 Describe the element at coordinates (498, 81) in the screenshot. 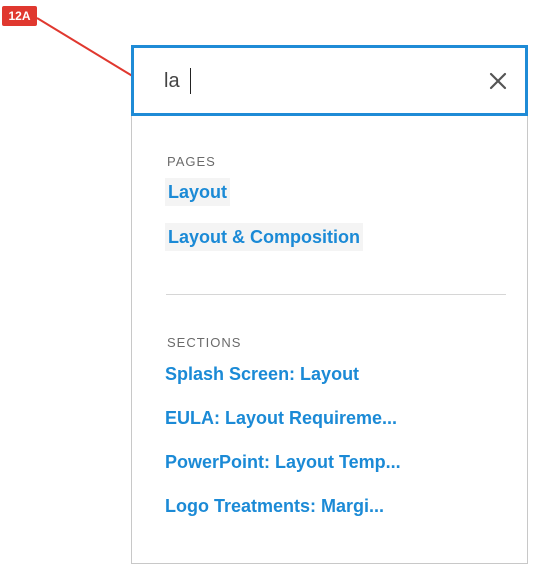

I see `close-icon` at that location.